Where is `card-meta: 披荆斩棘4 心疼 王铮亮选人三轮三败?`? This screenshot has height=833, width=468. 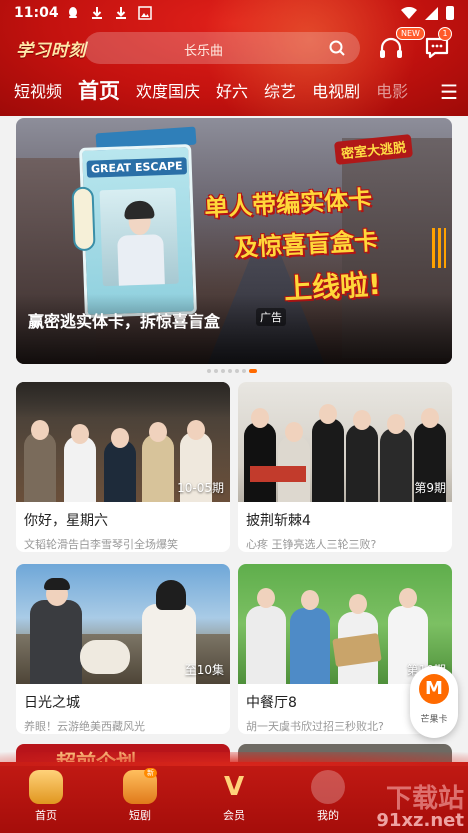
card-meta: 披荆斩棘4 心疼 王铮亮选人三轮三败? is located at coordinates (345, 527).